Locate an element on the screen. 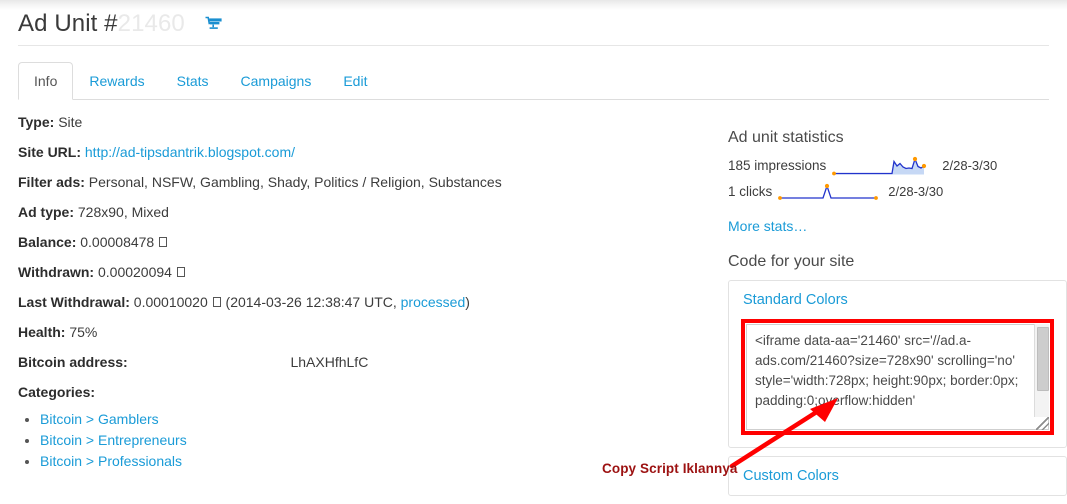 This screenshot has width=1067, height=504. clicks-stat-row: 1 clicks 2/28-3/30 is located at coordinates (897, 192).